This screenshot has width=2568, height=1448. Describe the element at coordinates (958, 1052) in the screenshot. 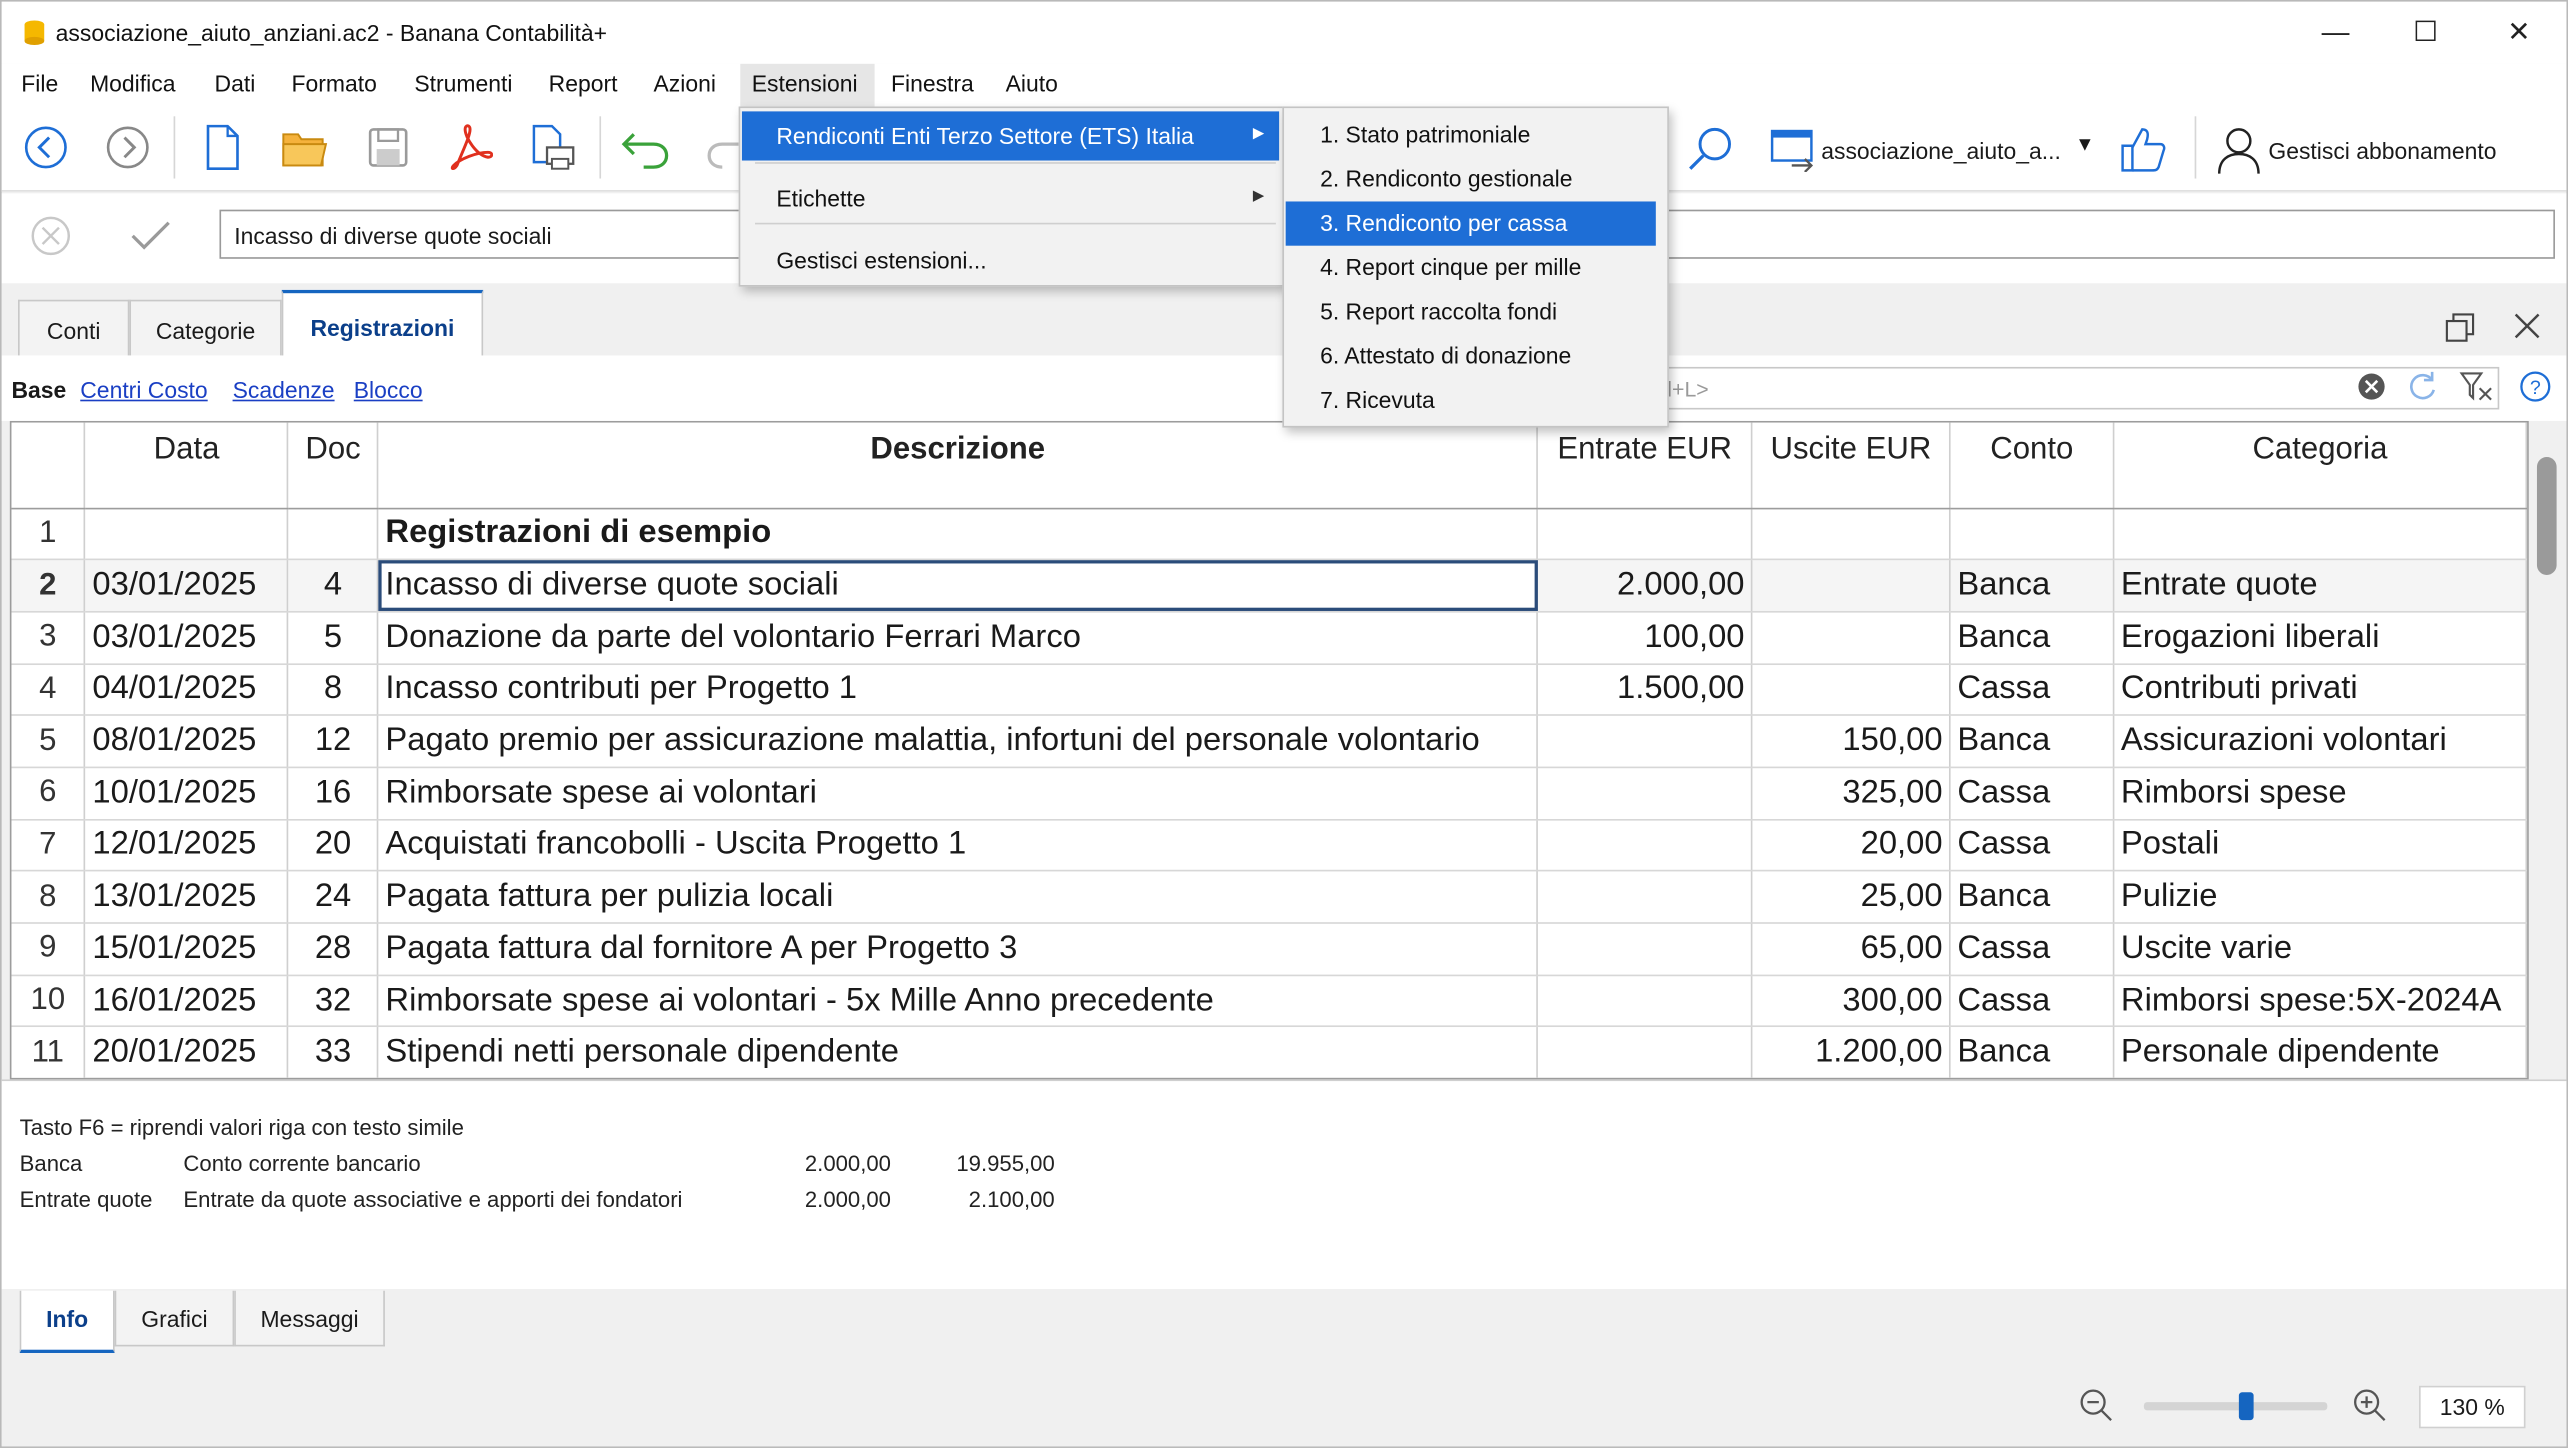

I see `description-cell: Stipendi netti personale dipendente` at that location.